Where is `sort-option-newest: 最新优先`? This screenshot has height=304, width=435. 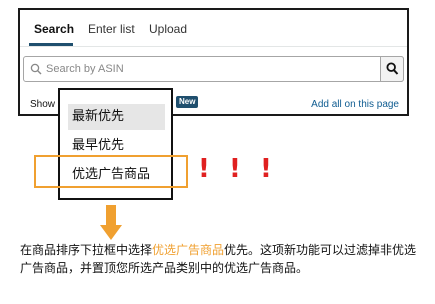
sort-option-newest: 最新优先 is located at coordinates (116, 117).